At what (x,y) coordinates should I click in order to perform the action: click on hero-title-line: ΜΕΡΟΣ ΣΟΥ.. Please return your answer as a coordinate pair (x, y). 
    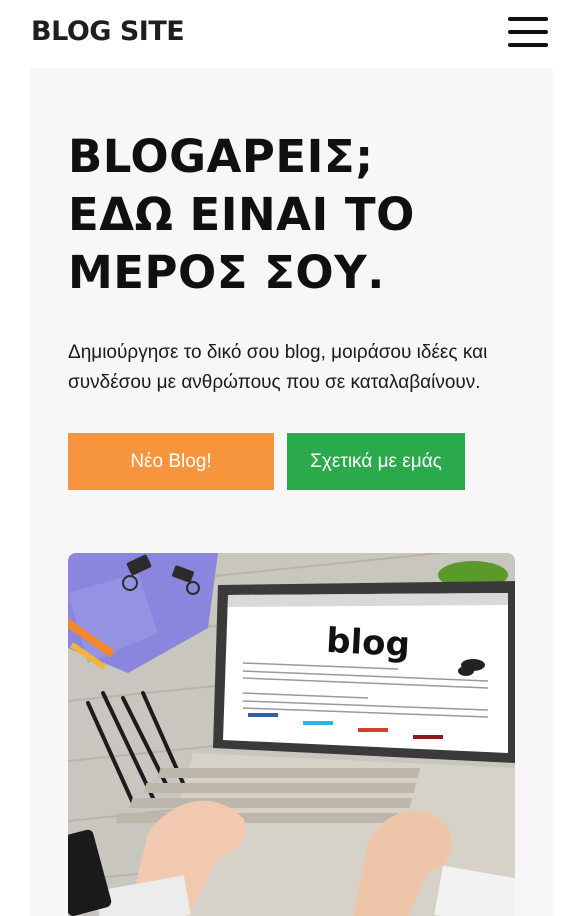
    Looking at the image, I should click on (226, 272).